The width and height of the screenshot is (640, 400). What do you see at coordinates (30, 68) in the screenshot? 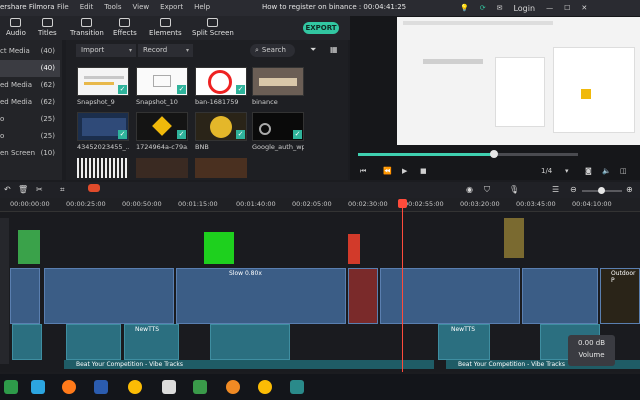
I see `sidebar-item-folder: (40)` at bounding box center [30, 68].